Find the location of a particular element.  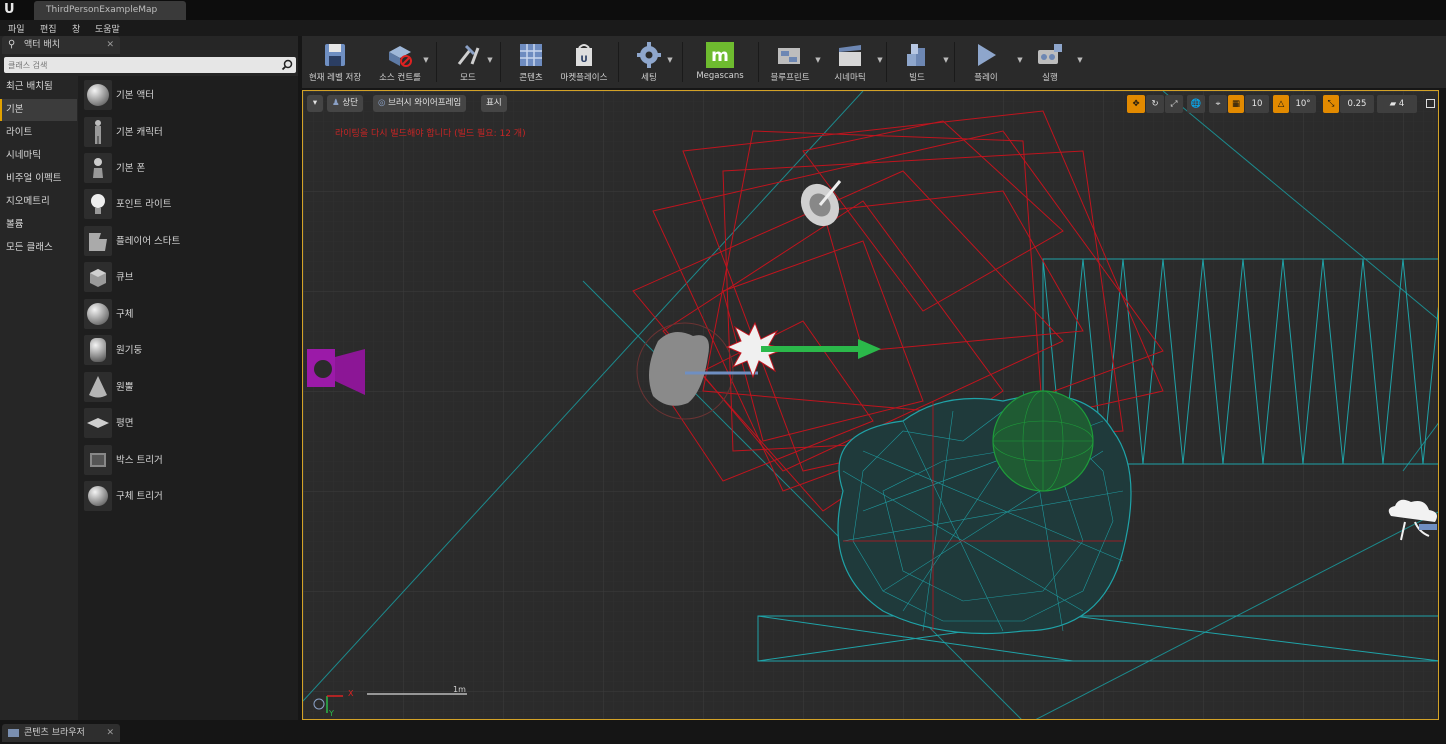

world-local-icon: 🌐 is located at coordinates (1196, 104).